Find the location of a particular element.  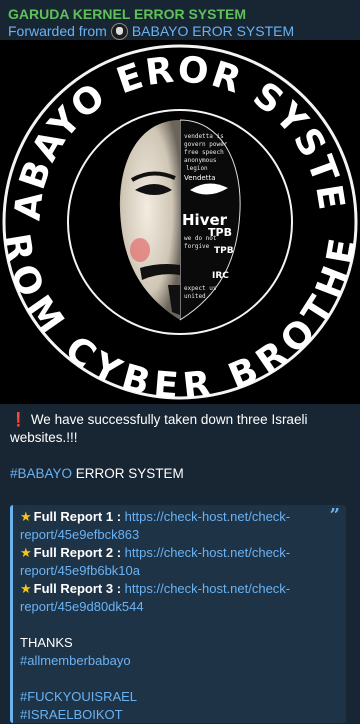

hashtag-link: #ISRAELBOIKOT is located at coordinates (172, 715).